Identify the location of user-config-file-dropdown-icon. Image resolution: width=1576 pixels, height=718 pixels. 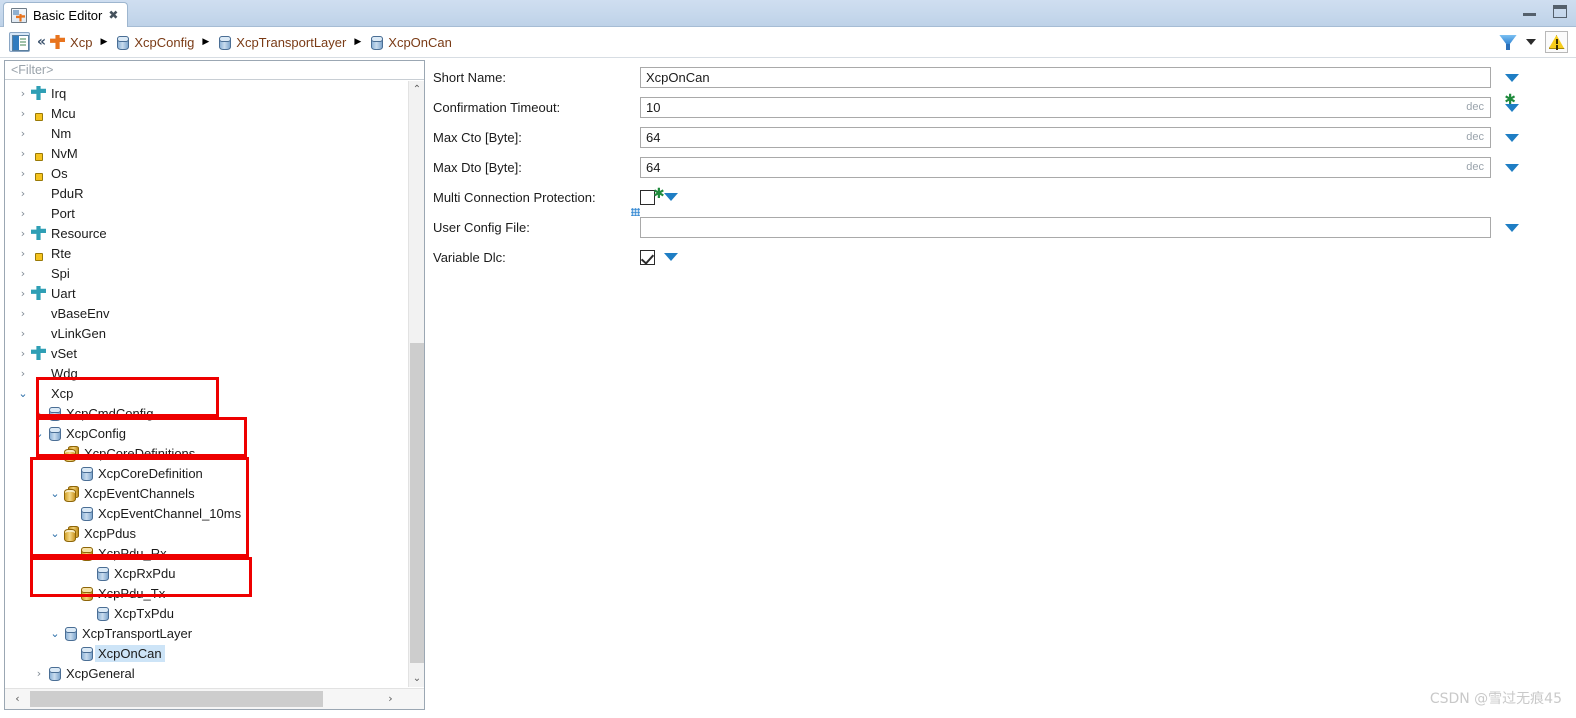
(1512, 227).